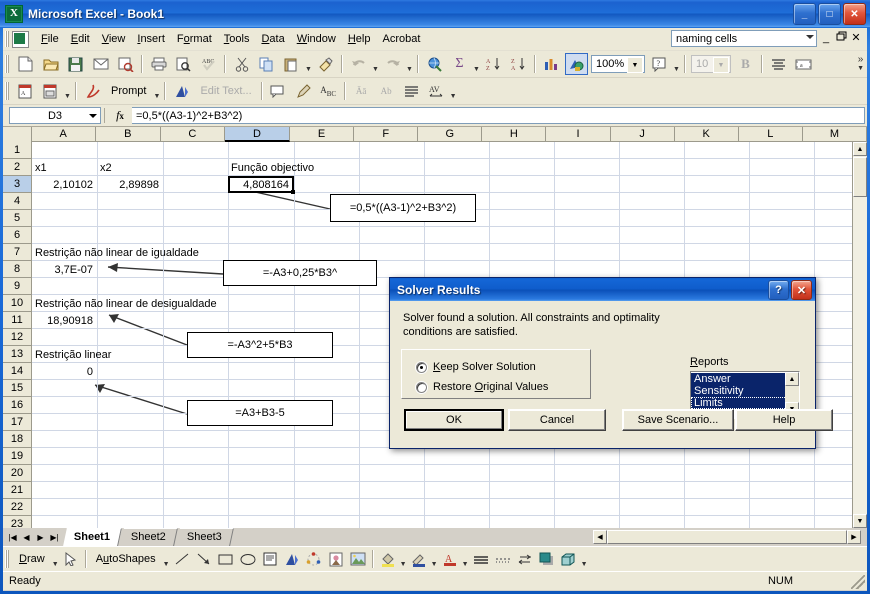 The height and width of the screenshot is (594, 870). Describe the element at coordinates (450, 134) in the screenshot. I see `column-header-g: G` at that location.